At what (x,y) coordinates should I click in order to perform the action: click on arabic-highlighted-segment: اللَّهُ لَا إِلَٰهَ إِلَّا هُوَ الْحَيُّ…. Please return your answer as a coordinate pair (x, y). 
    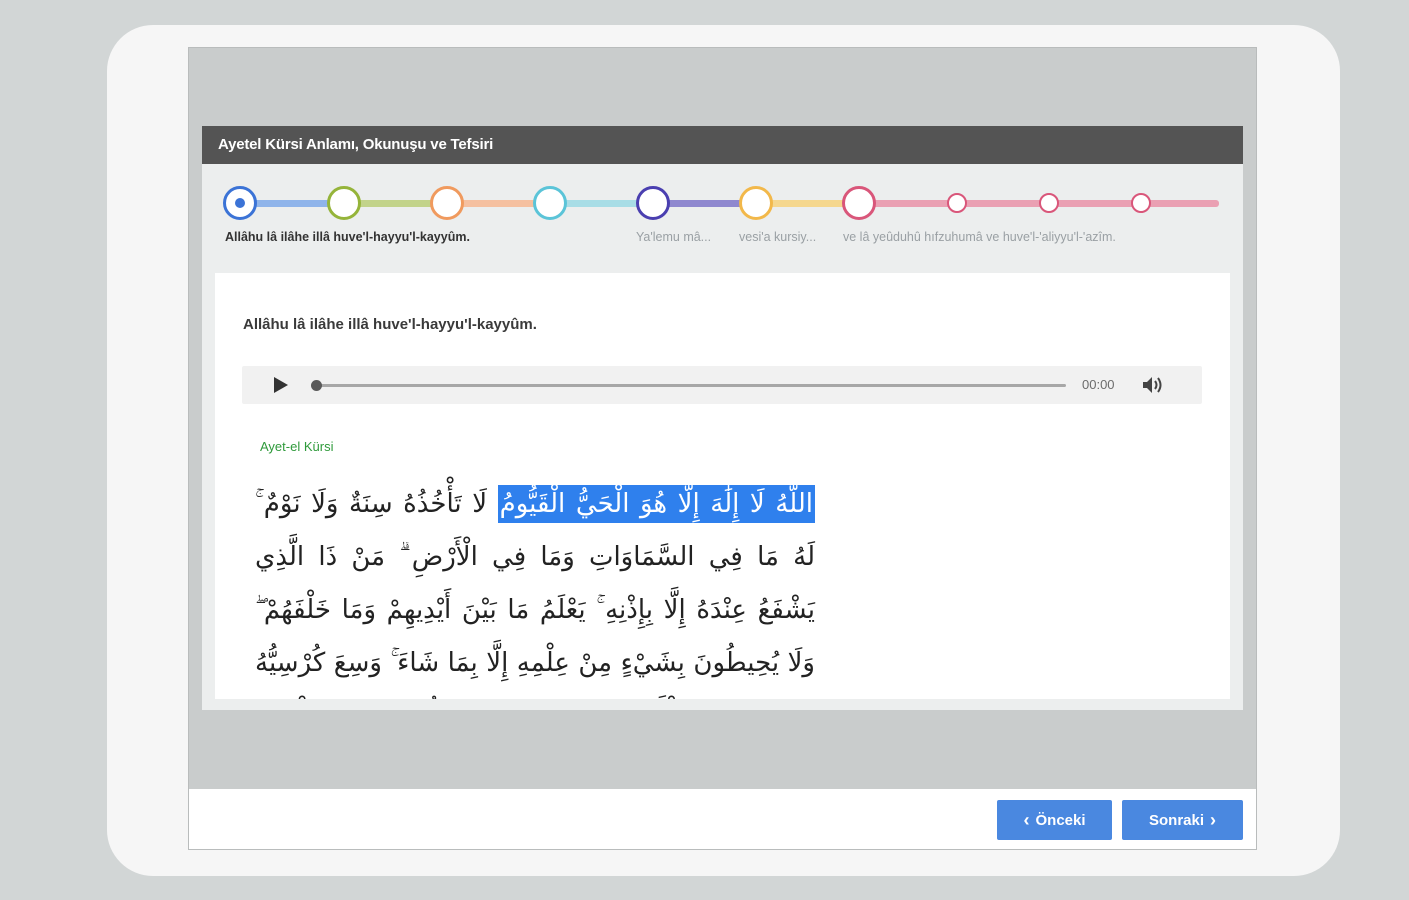
    Looking at the image, I should click on (656, 504).